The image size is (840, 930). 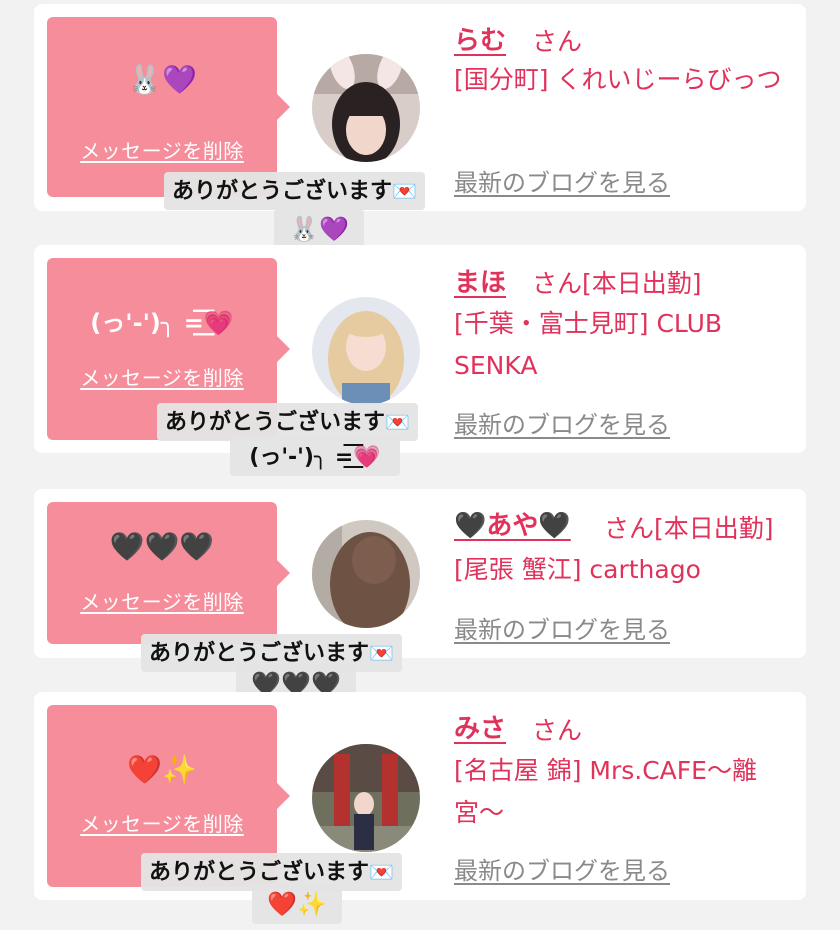 What do you see at coordinates (480, 38) in the screenshot?
I see `girl-name-link: らむ` at bounding box center [480, 38].